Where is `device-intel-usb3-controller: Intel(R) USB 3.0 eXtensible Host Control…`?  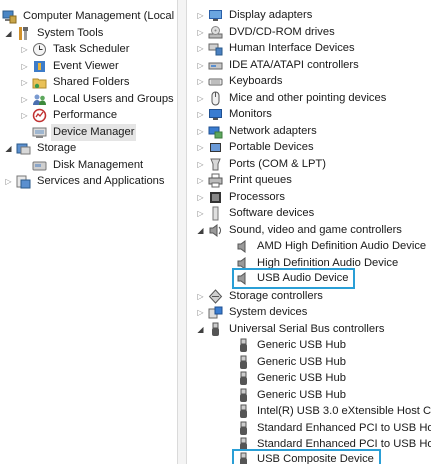 device-intel-usb3-controller: Intel(R) USB 3.0 eXtensible Host Control… is located at coordinates (333, 411).